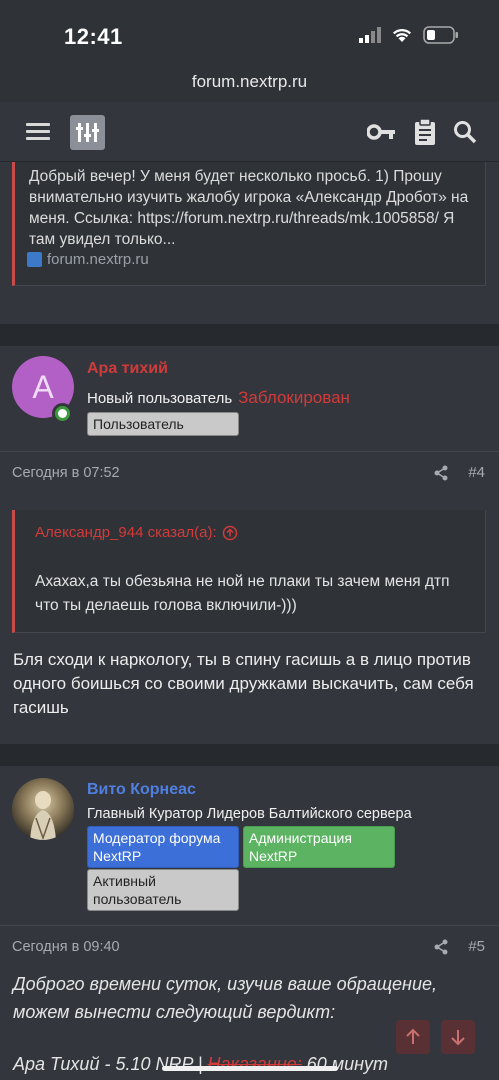 This screenshot has width=499, height=1080. Describe the element at coordinates (62, 413) in the screenshot. I see `online-status-icon` at that location.